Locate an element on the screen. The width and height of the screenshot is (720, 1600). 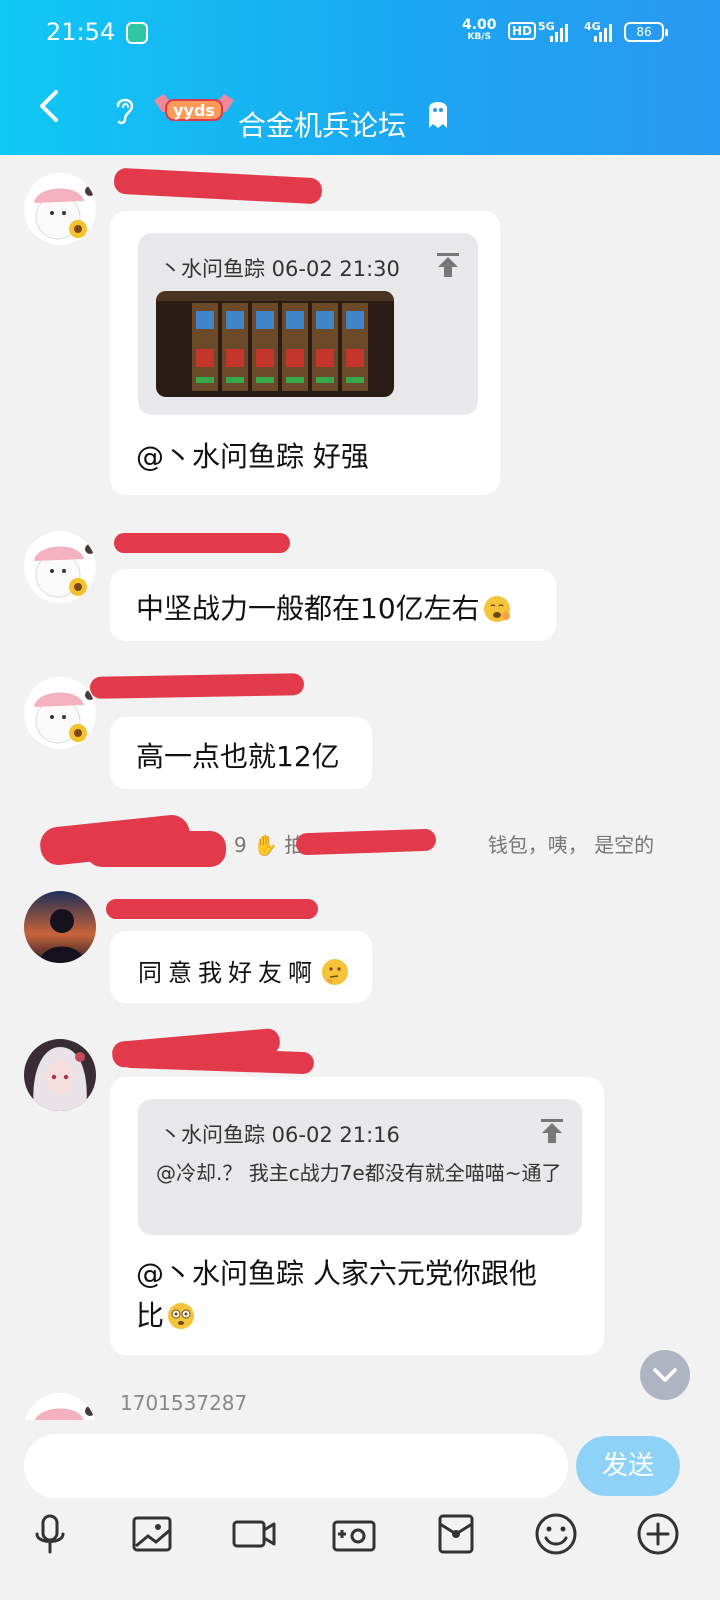
microphone-icon is located at coordinates (50, 1534).